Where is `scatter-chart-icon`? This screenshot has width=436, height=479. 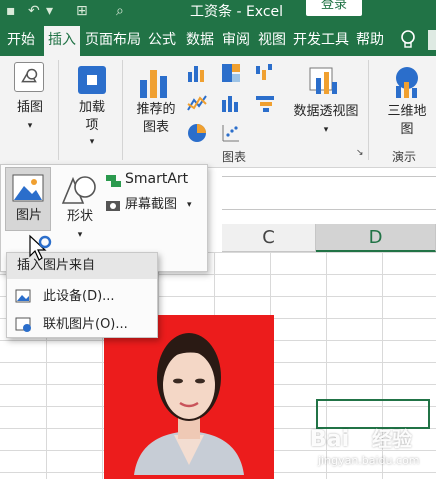
scatter-chart-icon is located at coordinates (231, 133).